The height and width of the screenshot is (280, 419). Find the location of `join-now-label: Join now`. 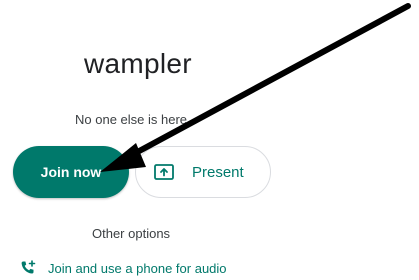

join-now-label: Join now is located at coordinates (71, 172).